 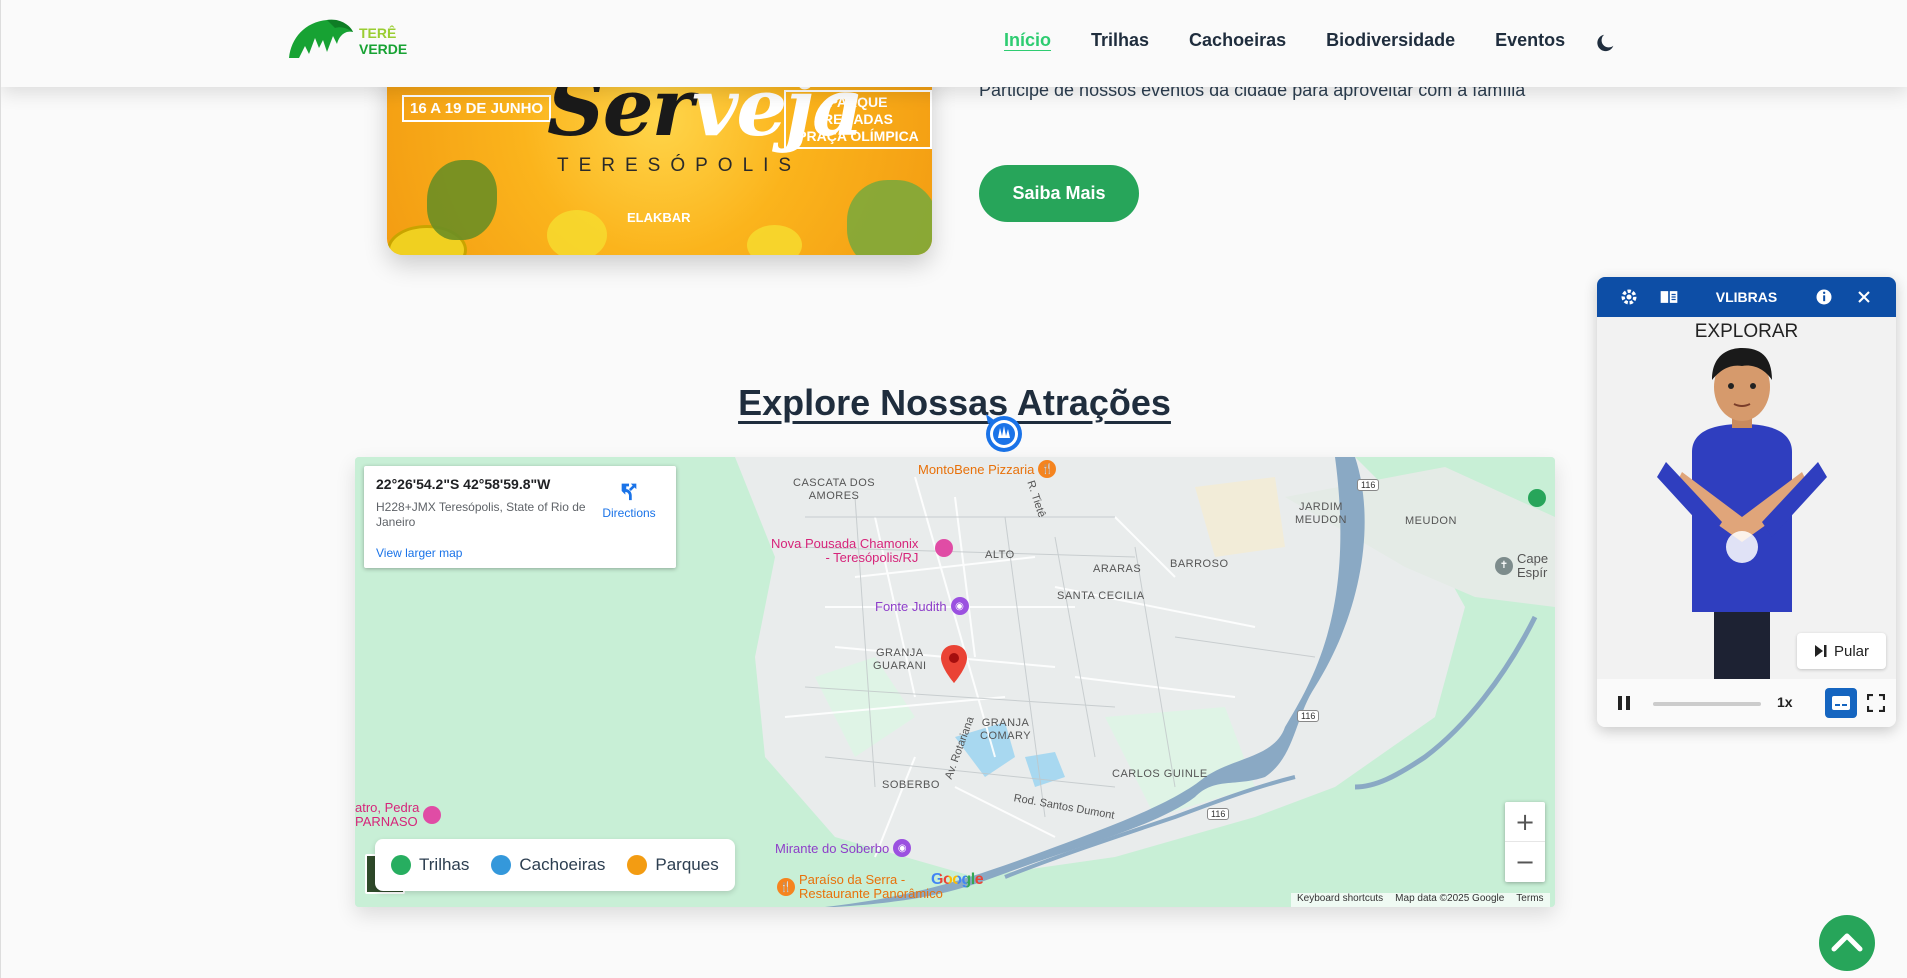 I want to click on nav-item-biodiversidade: Biodiversidade, so click(x=1390, y=40).